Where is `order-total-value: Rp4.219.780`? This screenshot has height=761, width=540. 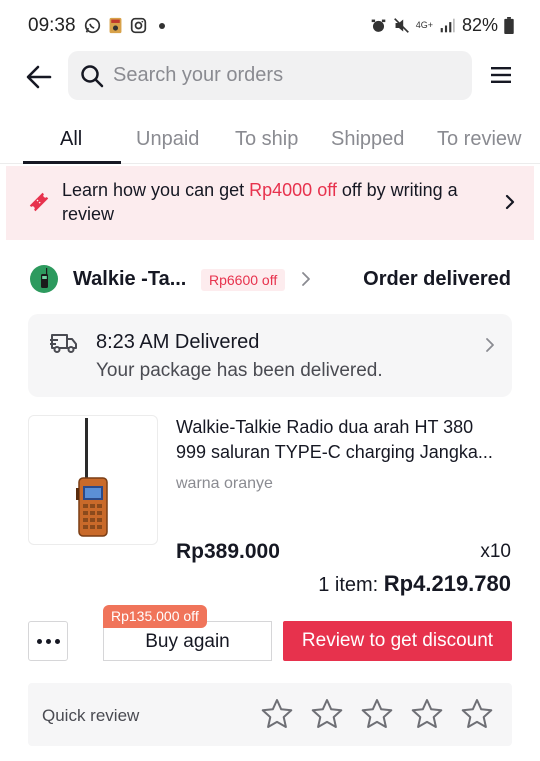
order-total-value: Rp4.219.780 is located at coordinates (447, 583).